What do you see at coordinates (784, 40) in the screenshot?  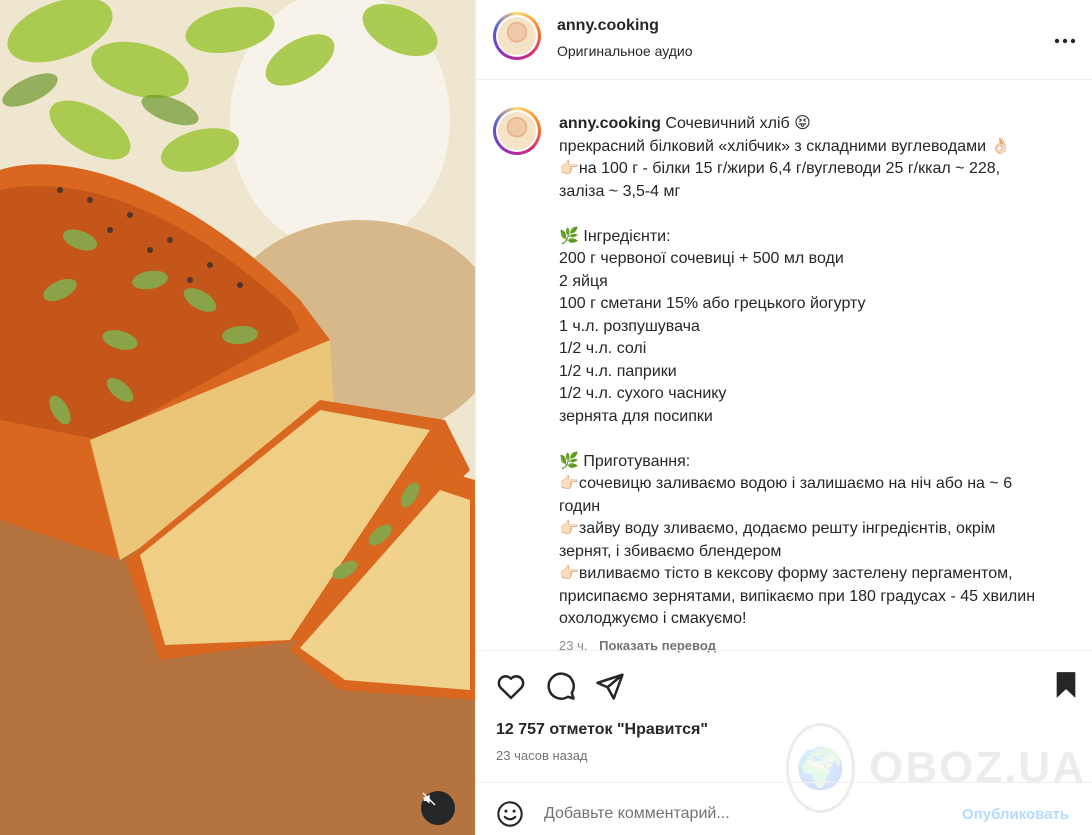 I see `post-header: anny.cooking Оригинальное аудио` at bounding box center [784, 40].